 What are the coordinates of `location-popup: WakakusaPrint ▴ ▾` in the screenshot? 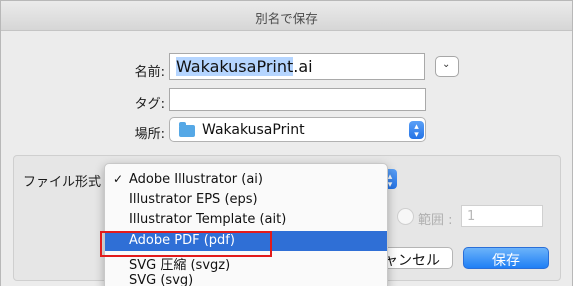 It's located at (297, 129).